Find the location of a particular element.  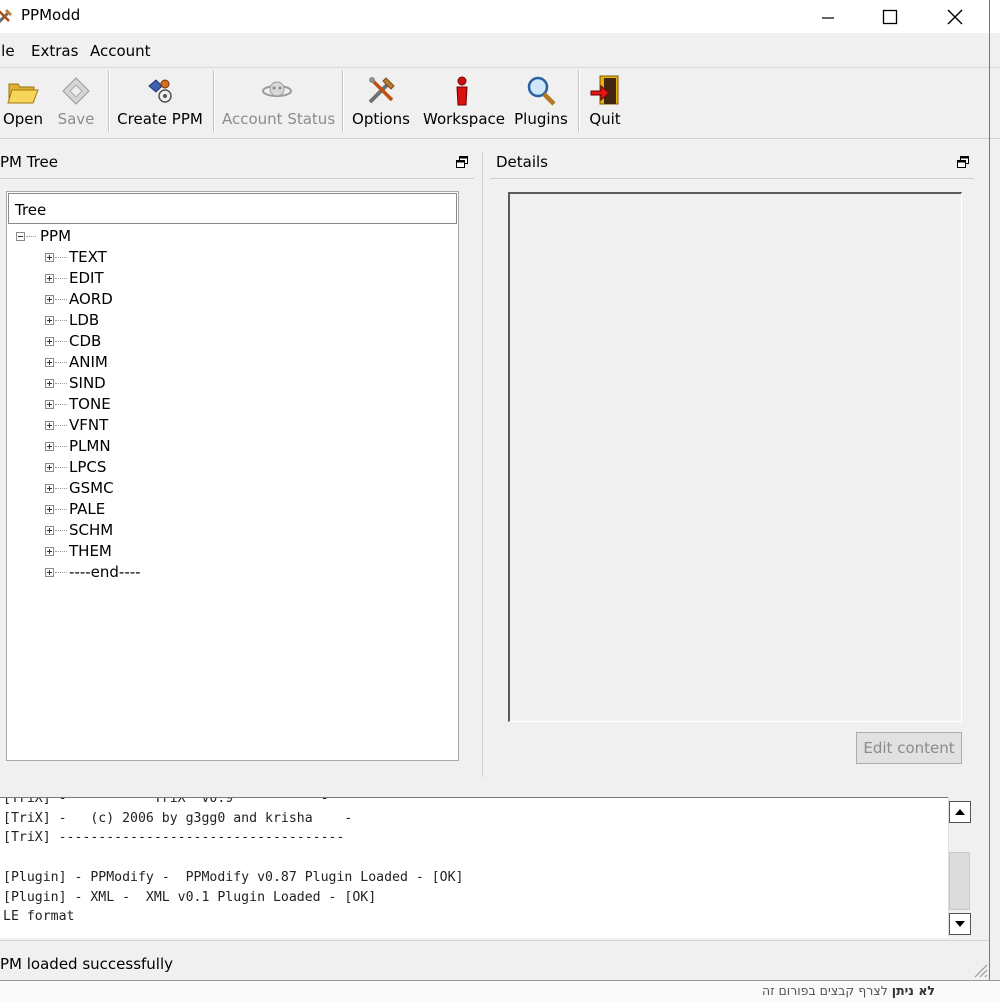

tree-node: THEM is located at coordinates (115, 551).